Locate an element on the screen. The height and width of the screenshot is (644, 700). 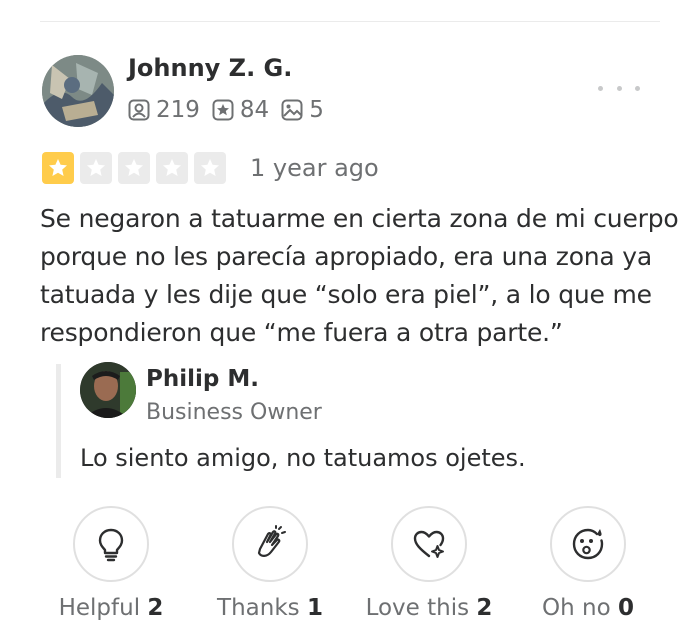
user-avatar is located at coordinates (78, 91).